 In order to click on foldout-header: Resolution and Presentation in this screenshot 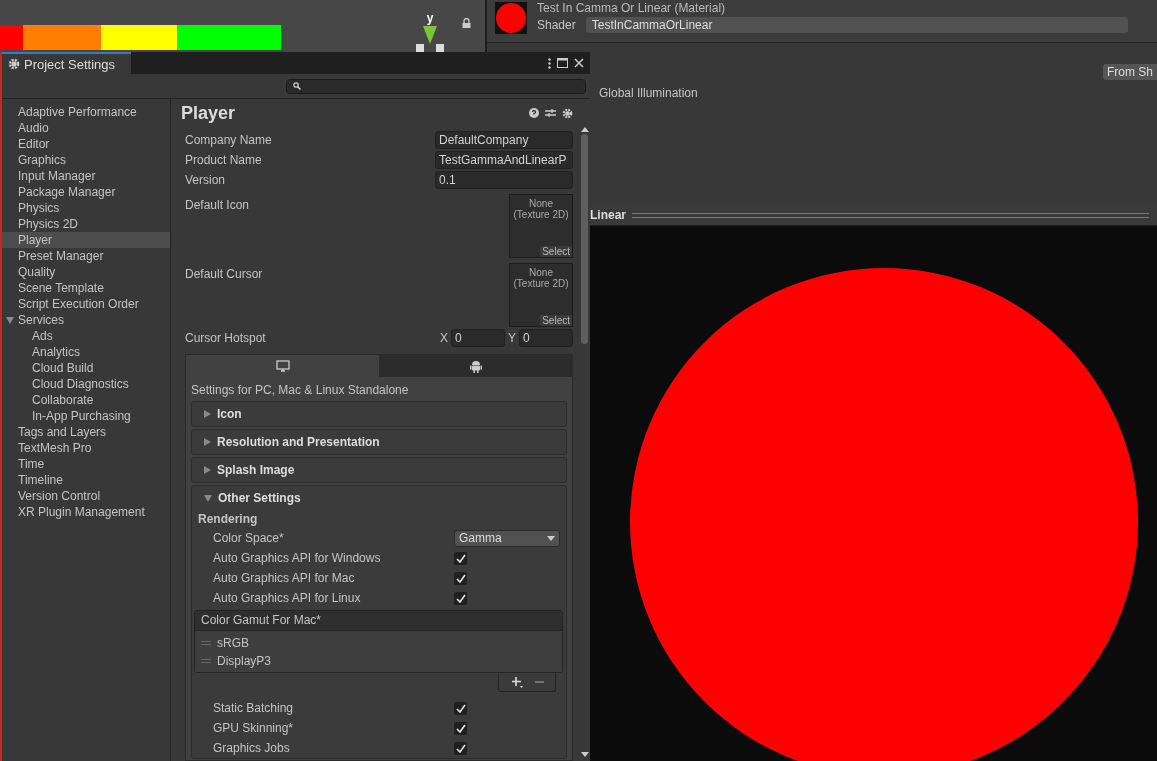, I will do `click(379, 442)`.